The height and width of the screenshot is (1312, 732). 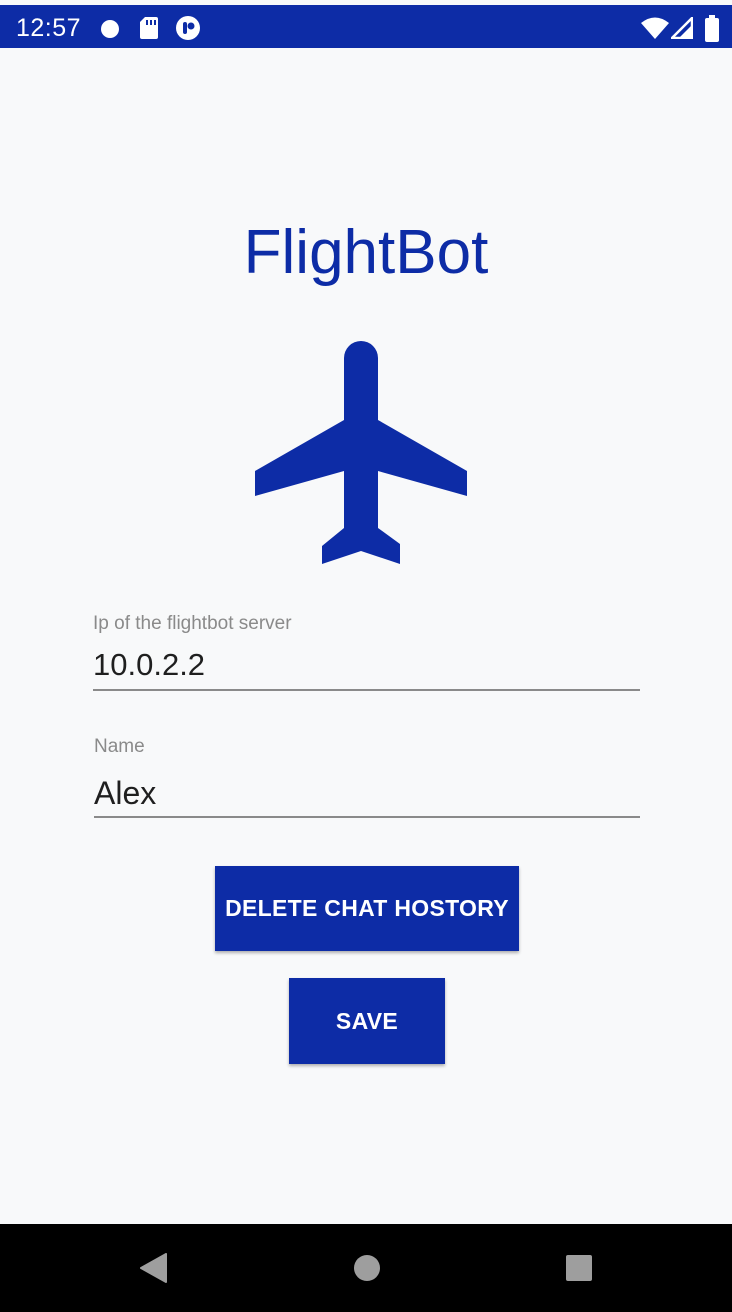 I want to click on notification-dot-icon, so click(x=110, y=29).